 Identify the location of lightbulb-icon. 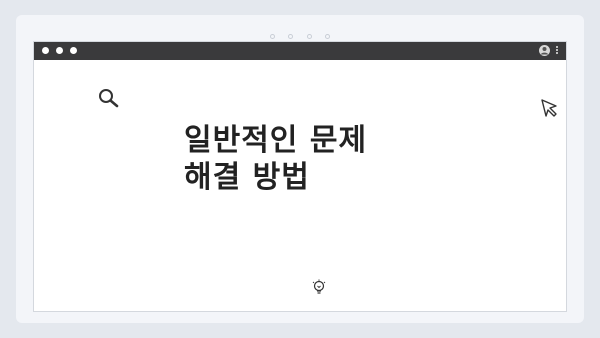
(319, 288).